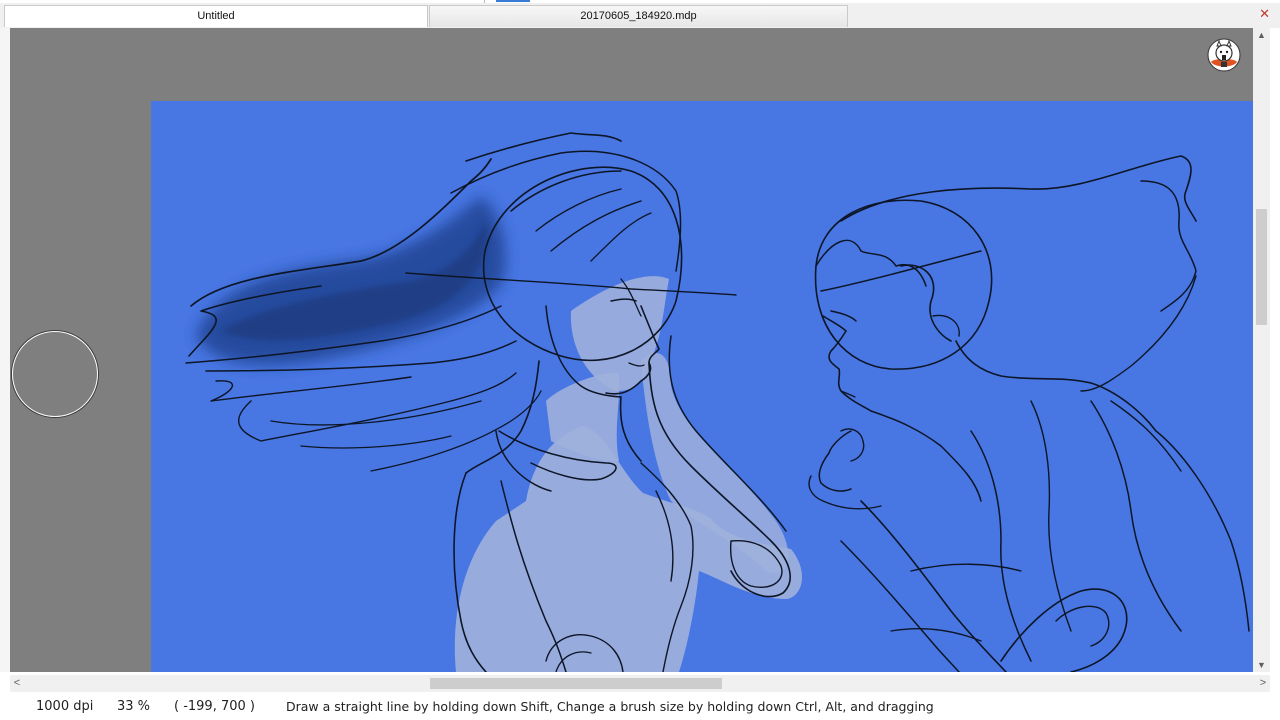 The image size is (1280, 720). I want to click on tab-20170605-184920: 20170605_184920.mdp, so click(638, 16).